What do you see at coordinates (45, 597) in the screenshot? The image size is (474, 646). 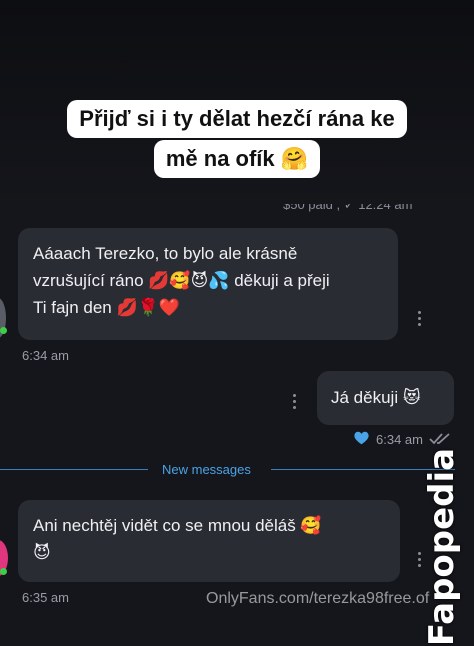 I see `message-time: 6:35 am` at bounding box center [45, 597].